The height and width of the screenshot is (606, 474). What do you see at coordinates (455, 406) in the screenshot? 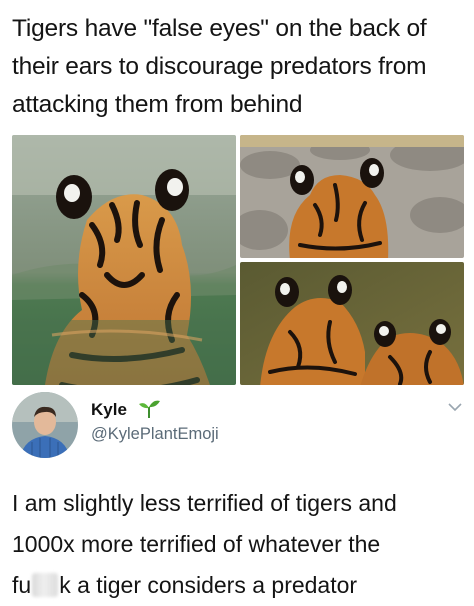
I see `chevron-down-icon` at bounding box center [455, 406].